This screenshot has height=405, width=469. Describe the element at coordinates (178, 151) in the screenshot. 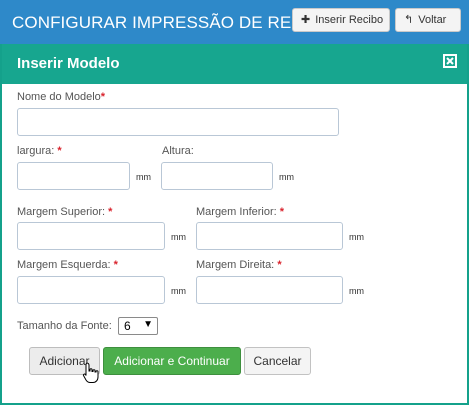

I see `height-label: Altura:` at that location.